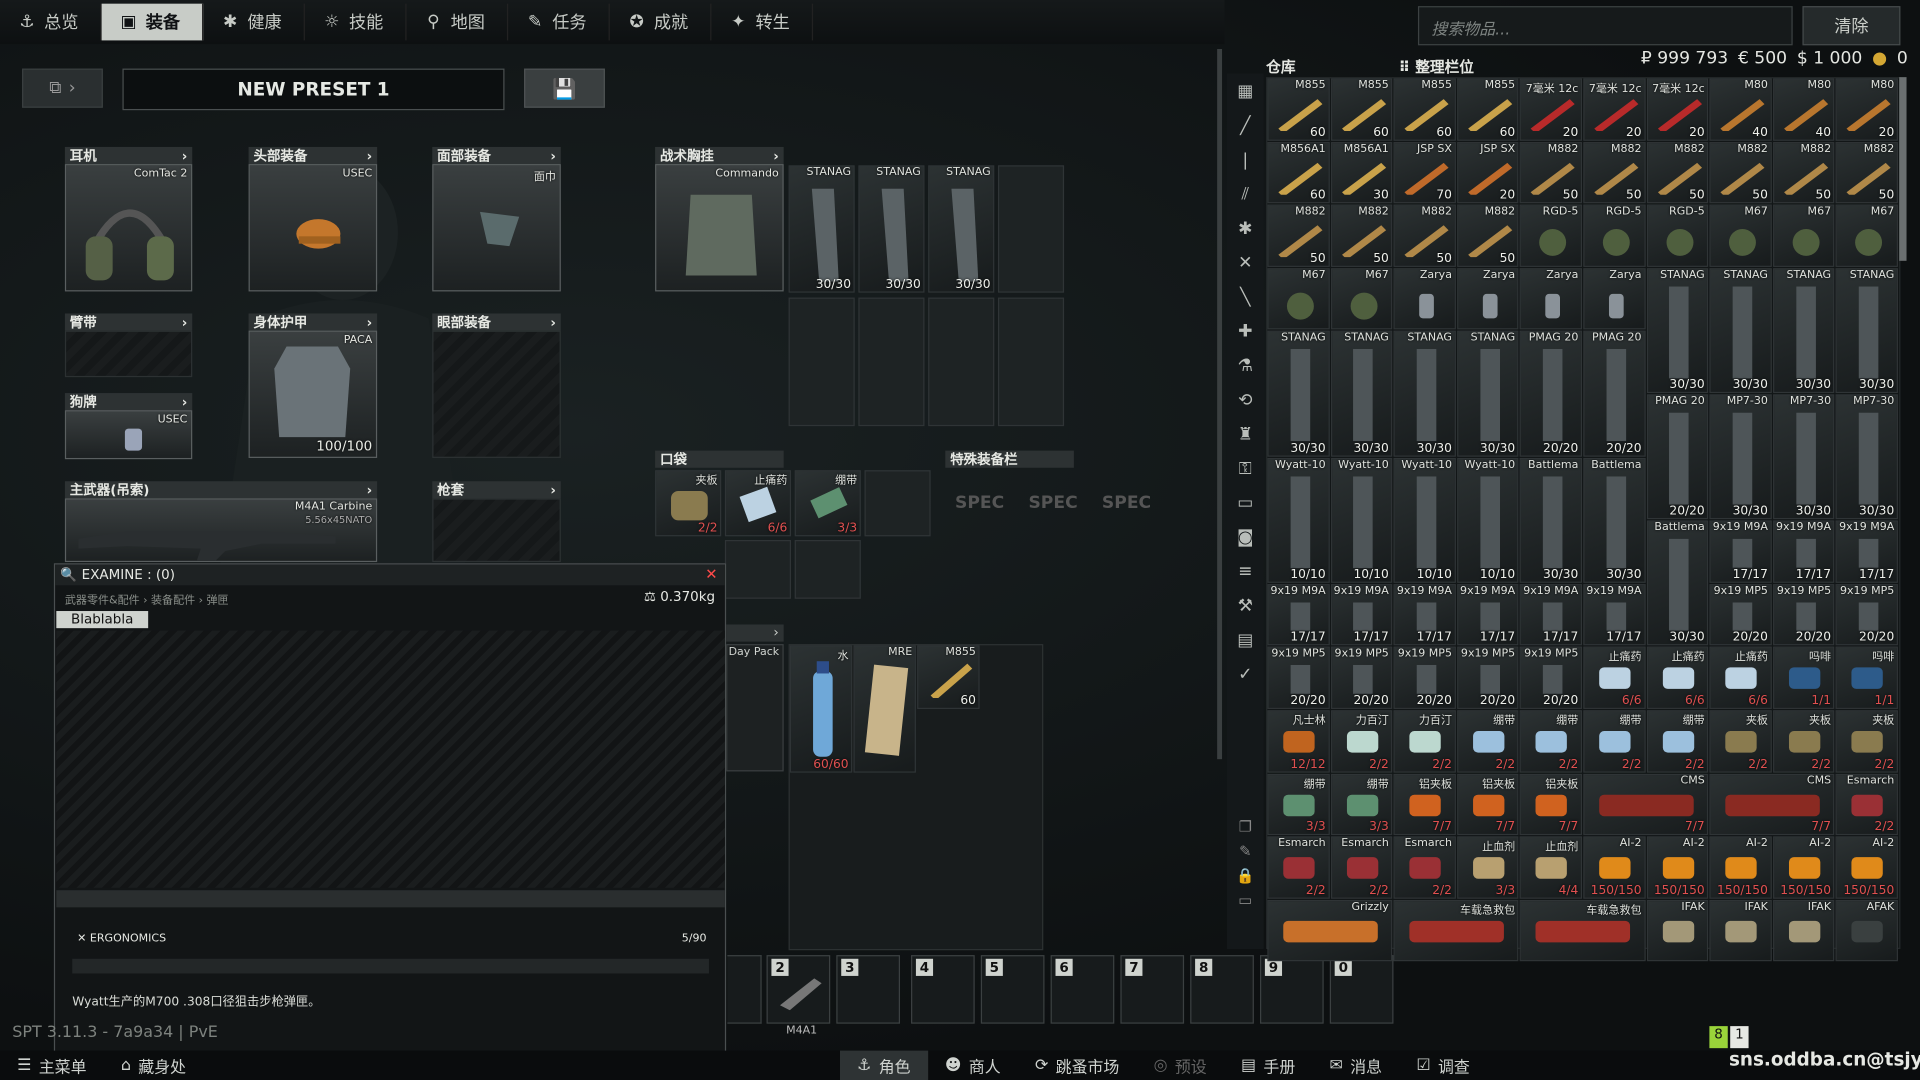 The height and width of the screenshot is (1080, 1920). I want to click on hotbar-slot-3: 3, so click(868, 989).